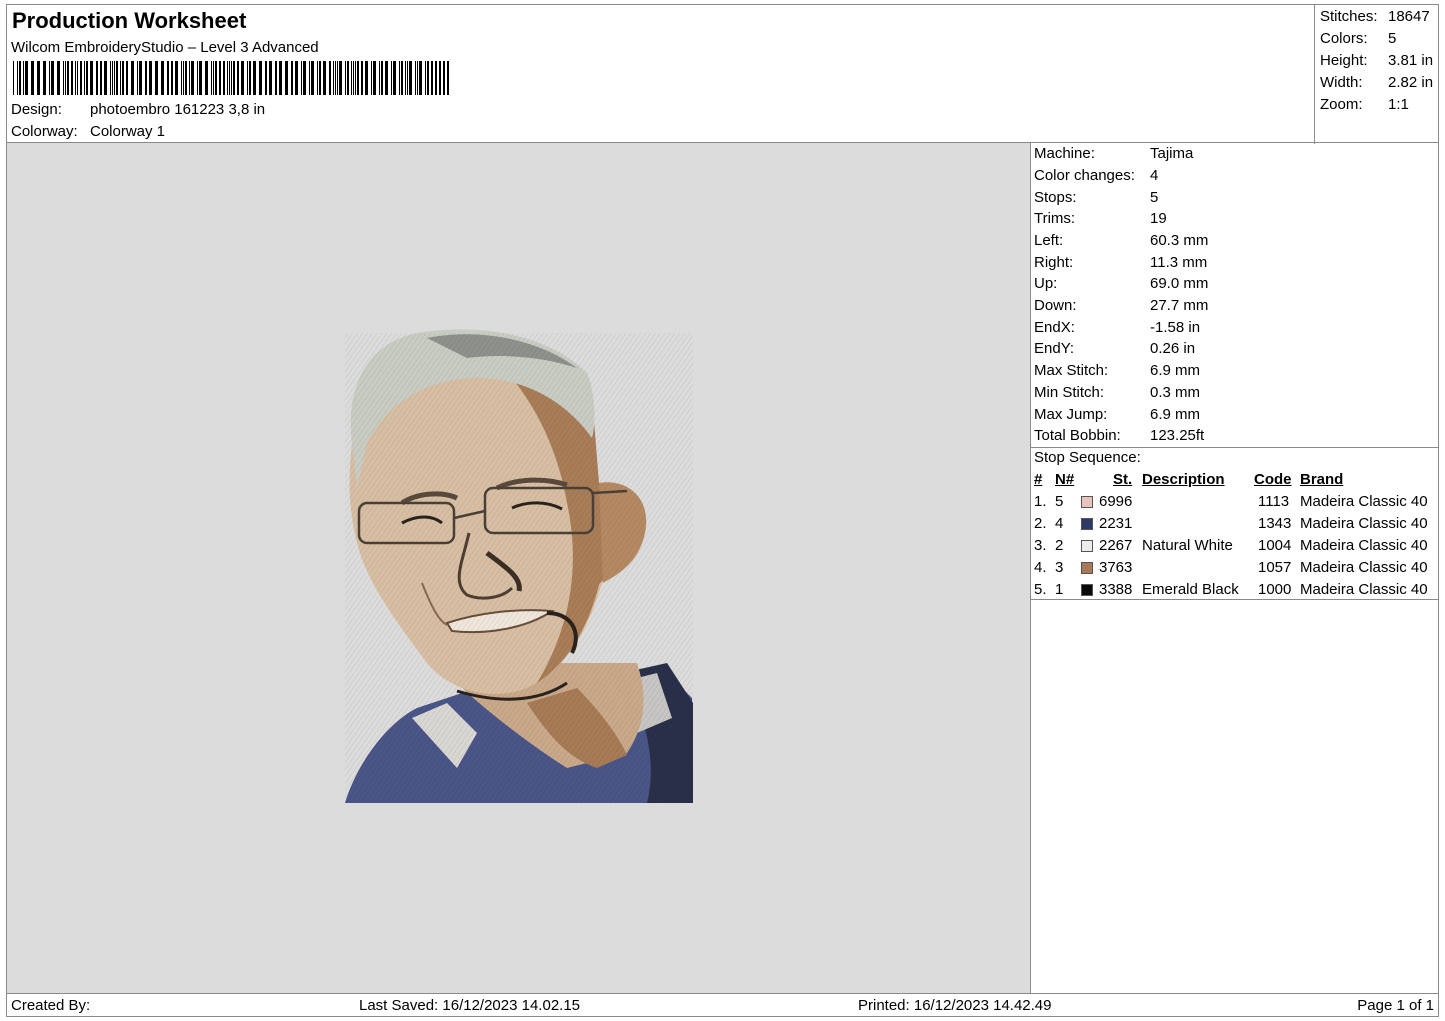  Describe the element at coordinates (1175, 370) in the screenshot. I see `max-stitch-value: 6.9 mm` at that location.